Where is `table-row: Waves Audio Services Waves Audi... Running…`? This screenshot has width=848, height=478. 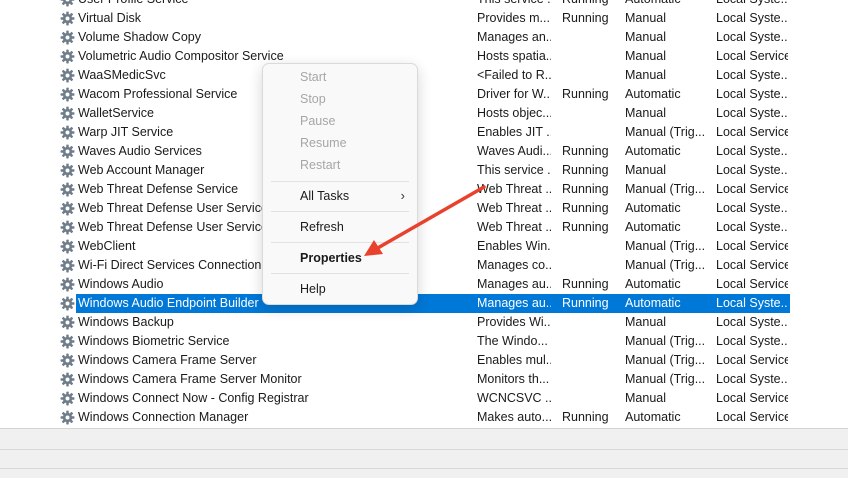
table-row: Waves Audio Services Waves Audi... Running… is located at coordinates (424, 151).